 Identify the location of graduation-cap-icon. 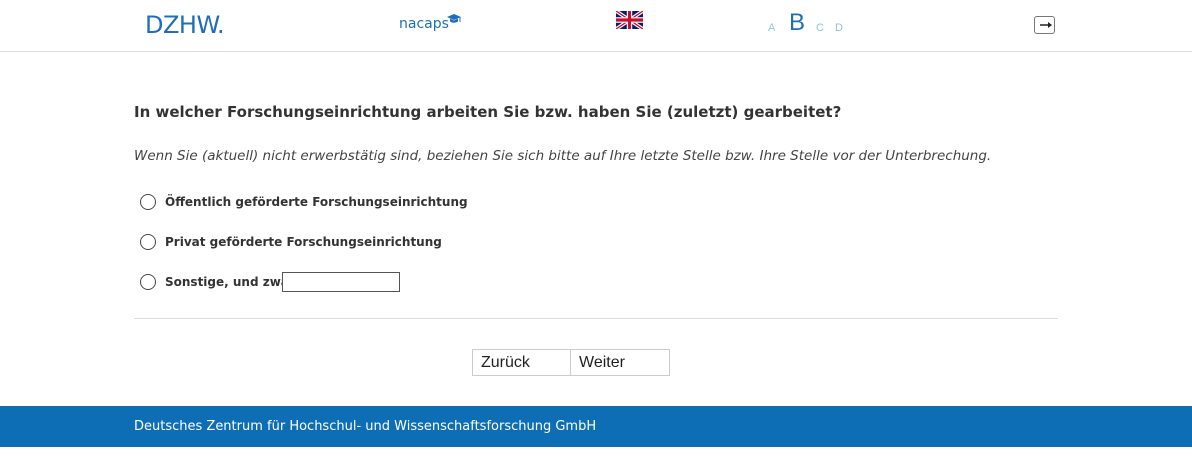
(454, 18).